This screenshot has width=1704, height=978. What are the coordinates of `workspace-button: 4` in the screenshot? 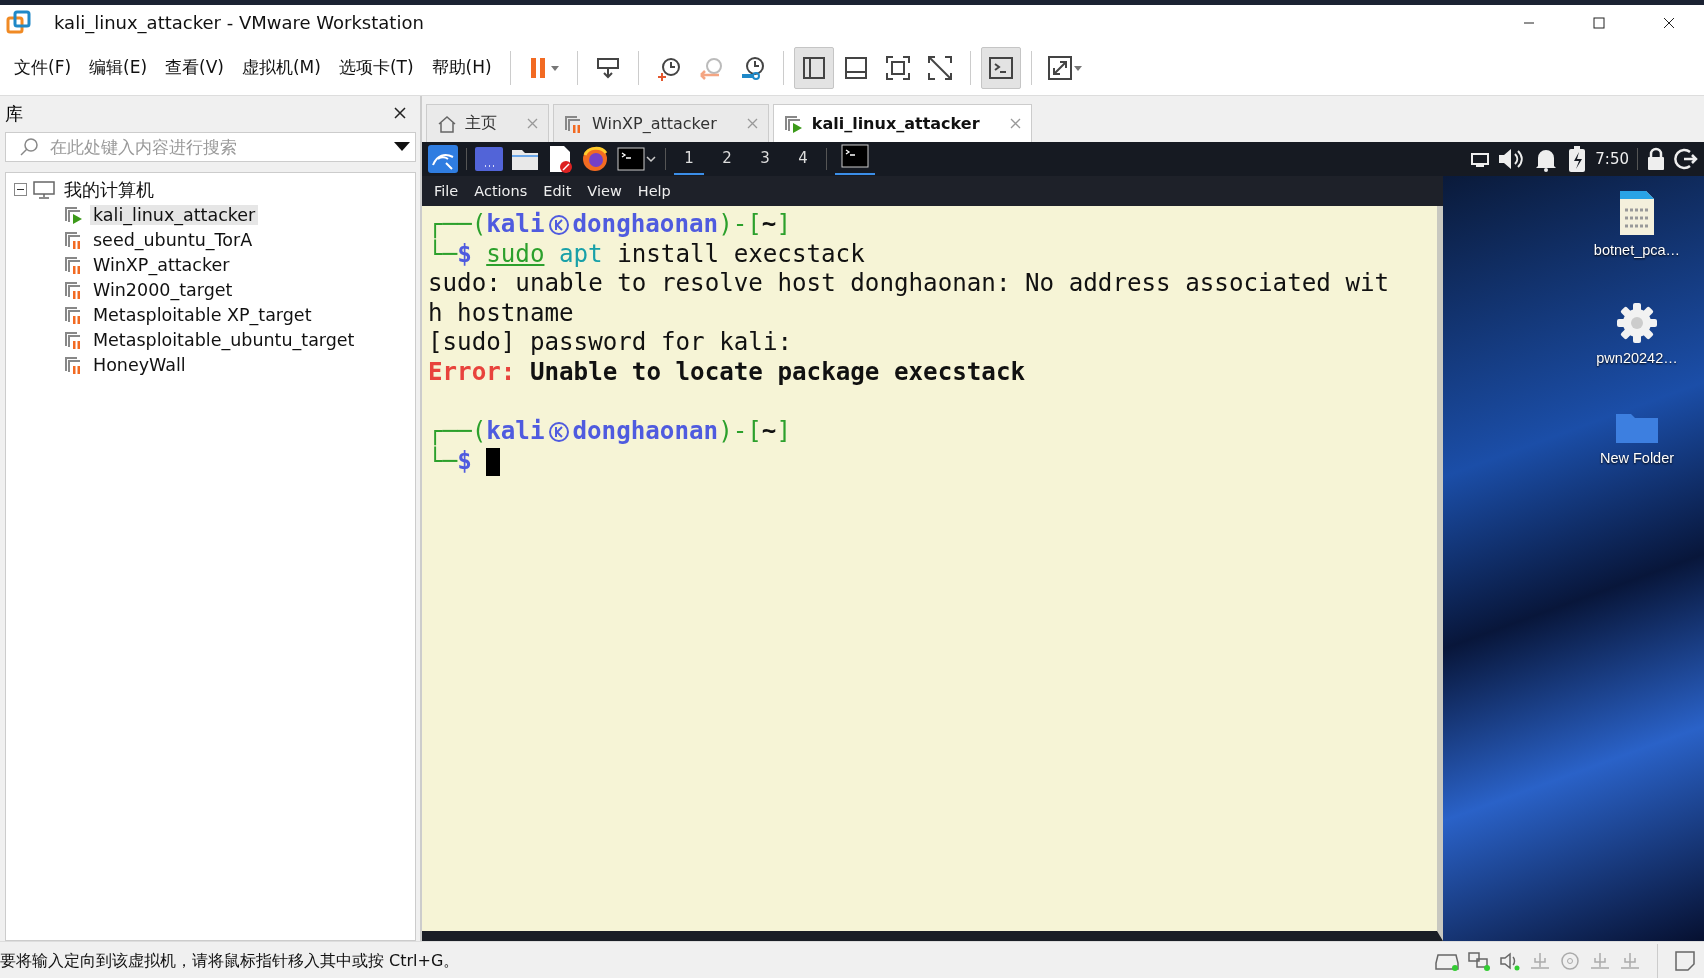 It's located at (803, 159).